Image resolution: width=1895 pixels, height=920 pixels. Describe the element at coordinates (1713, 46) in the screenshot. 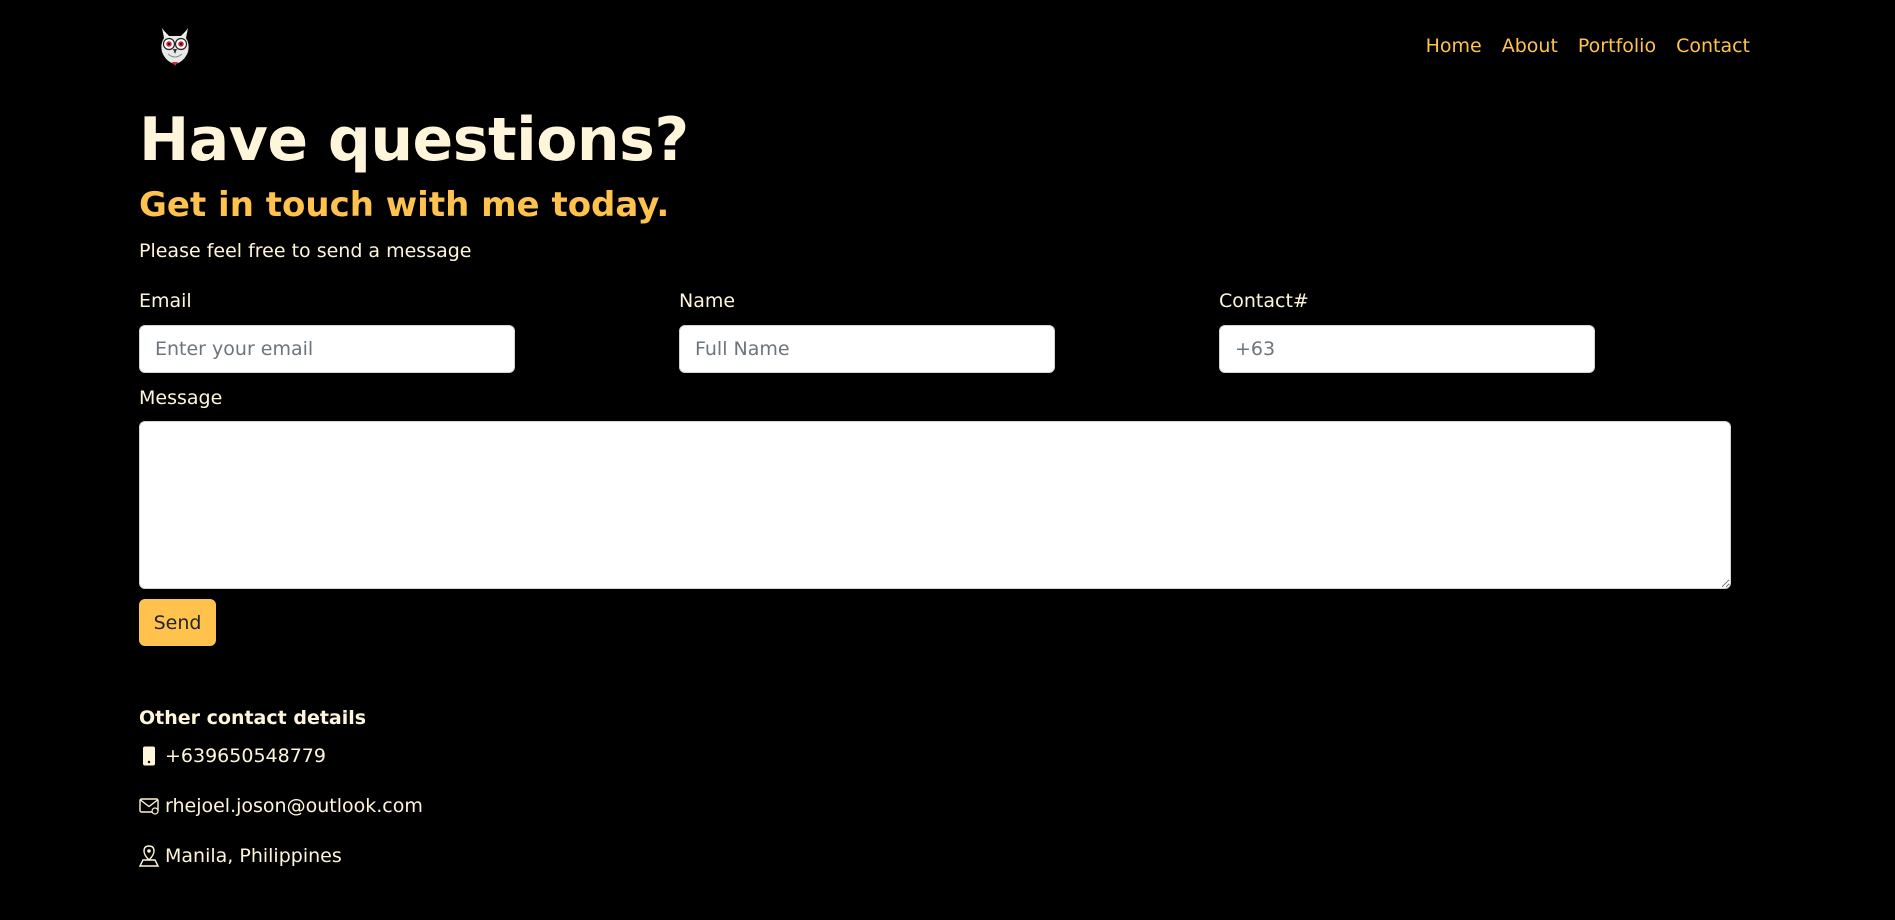

I see `nav-contact: Contact` at that location.